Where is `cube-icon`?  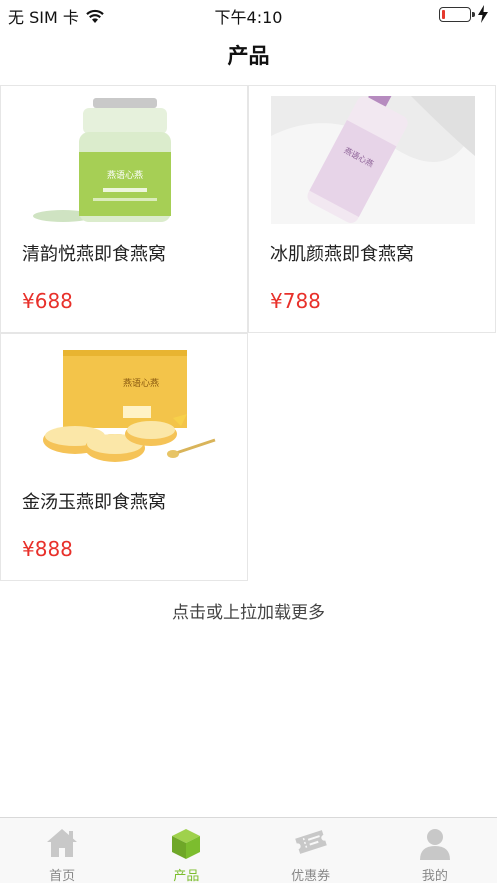
cube-icon is located at coordinates (186, 844).